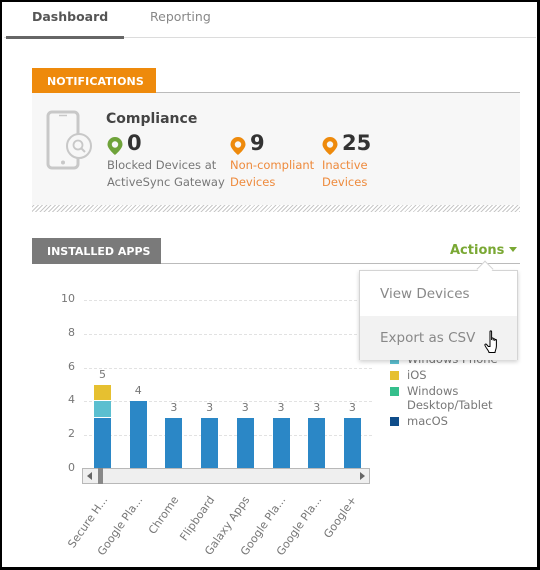  I want to click on legend-item: Windows Desktop/Tablet, so click(444, 398).